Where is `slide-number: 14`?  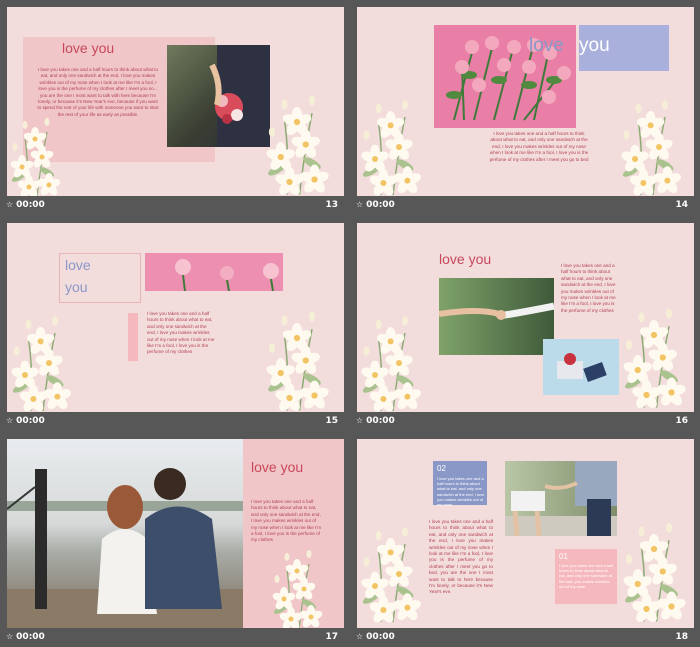
slide-number: 14 is located at coordinates (681, 205).